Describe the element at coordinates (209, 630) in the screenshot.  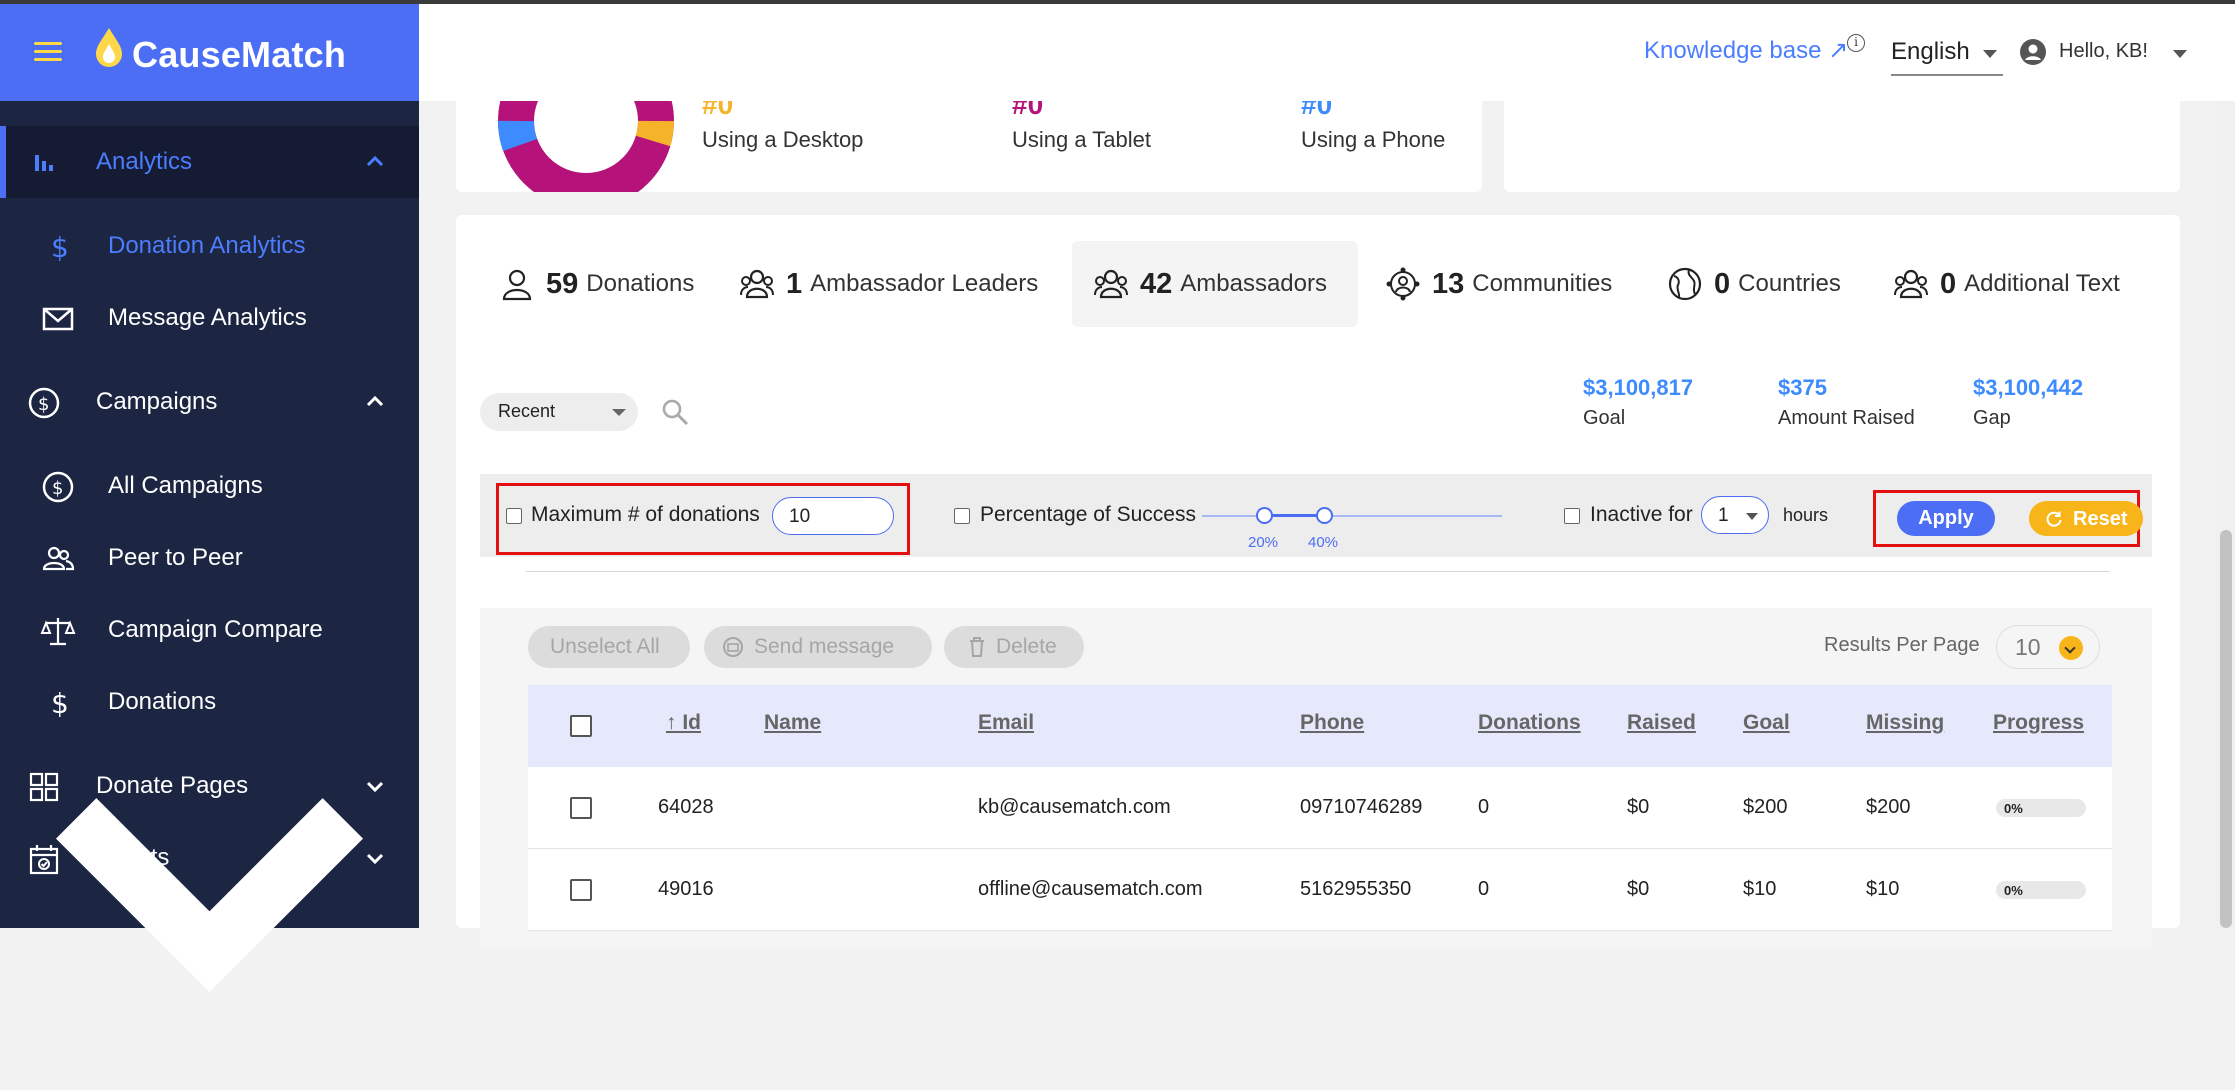
I see `sidebar-item-campaign-compare: Campaign Compare` at that location.